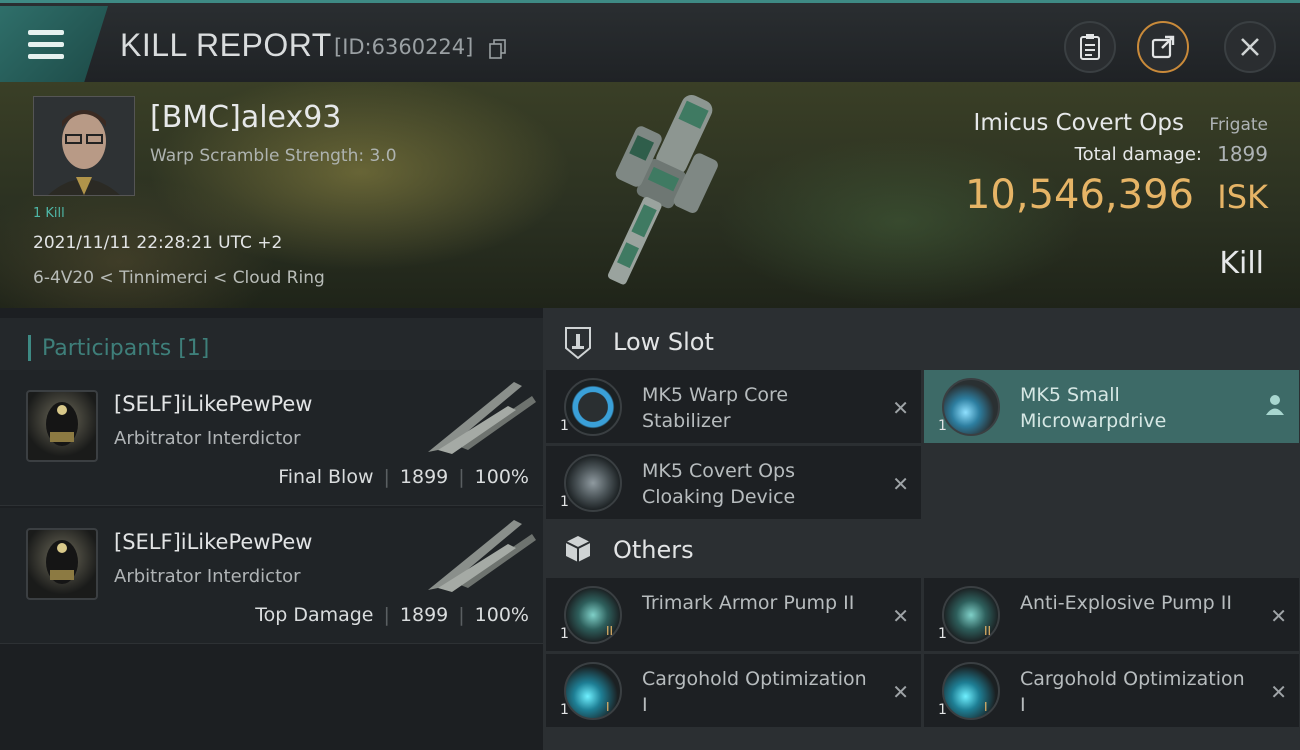 This screenshot has height=750, width=1300. I want to click on menu-button, so click(54, 44).